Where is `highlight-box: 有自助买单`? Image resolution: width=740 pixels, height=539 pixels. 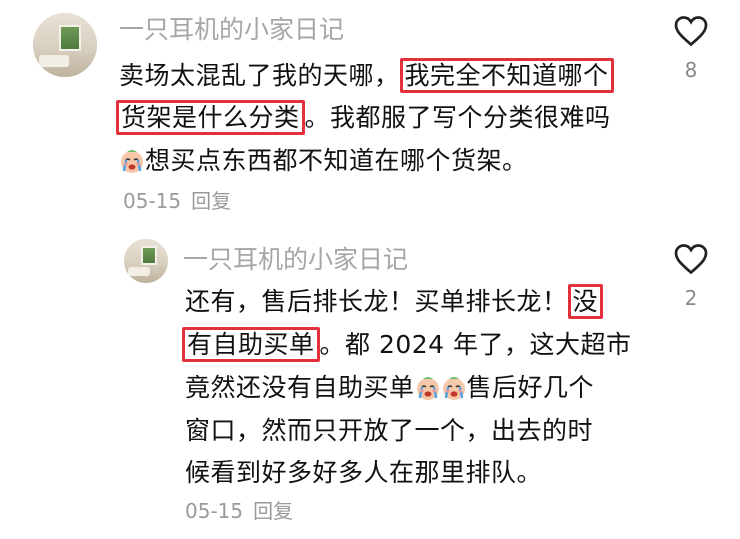
highlight-box: 有自助买单 is located at coordinates (251, 344).